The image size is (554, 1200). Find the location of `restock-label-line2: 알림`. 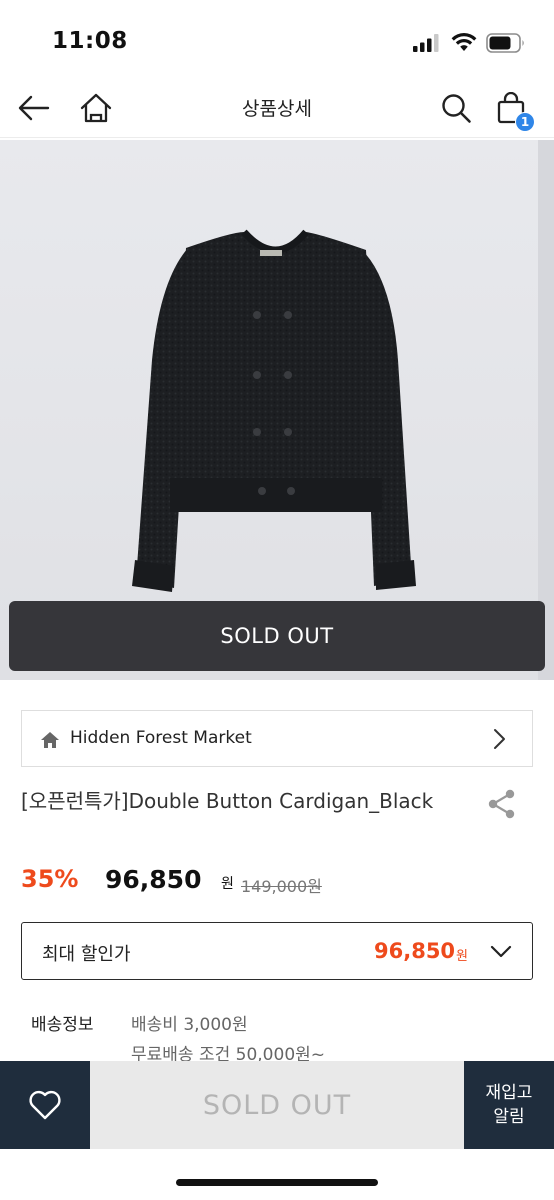

restock-label-line2: 알림 is located at coordinates (509, 1117).